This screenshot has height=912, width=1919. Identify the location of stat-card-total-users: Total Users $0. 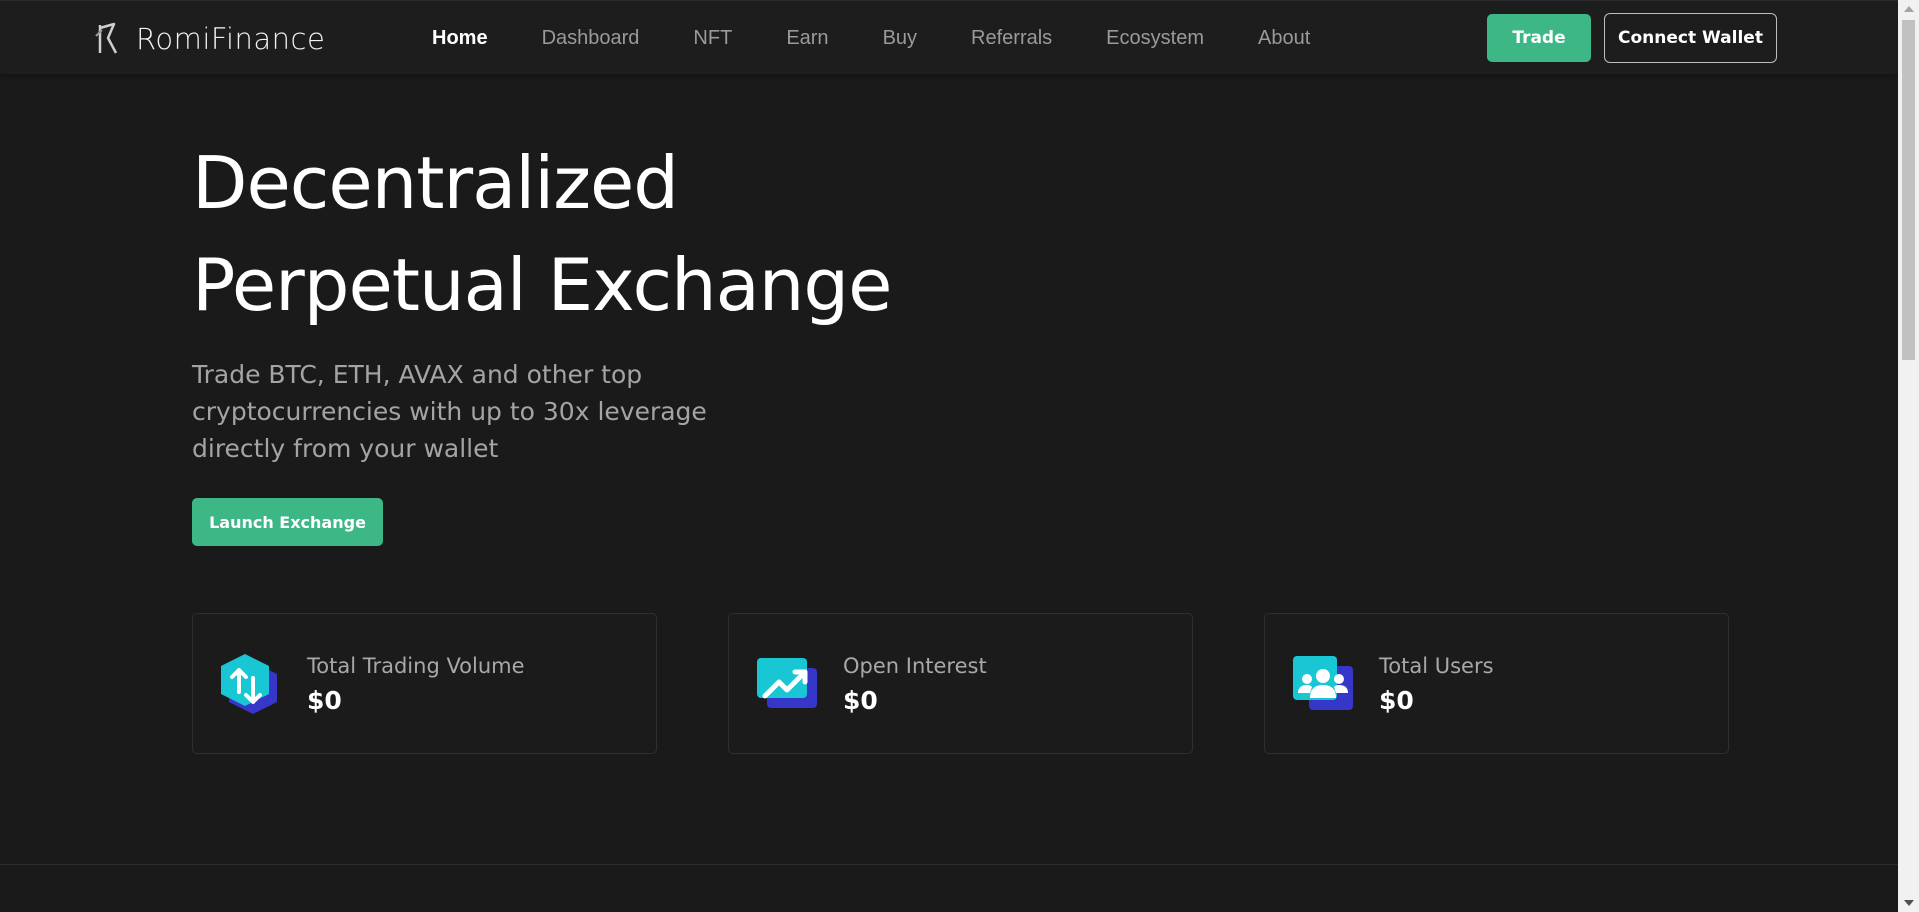
(1496, 683).